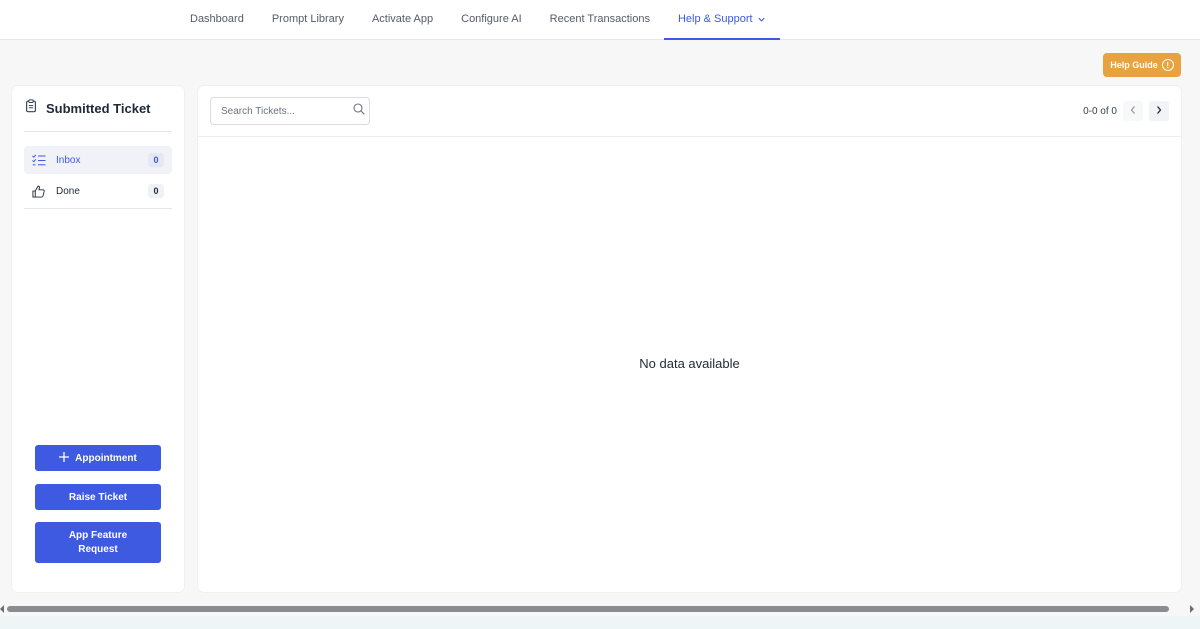 This screenshot has width=1200, height=629. What do you see at coordinates (715, 19) in the screenshot?
I see `tab-label: Help & Support` at bounding box center [715, 19].